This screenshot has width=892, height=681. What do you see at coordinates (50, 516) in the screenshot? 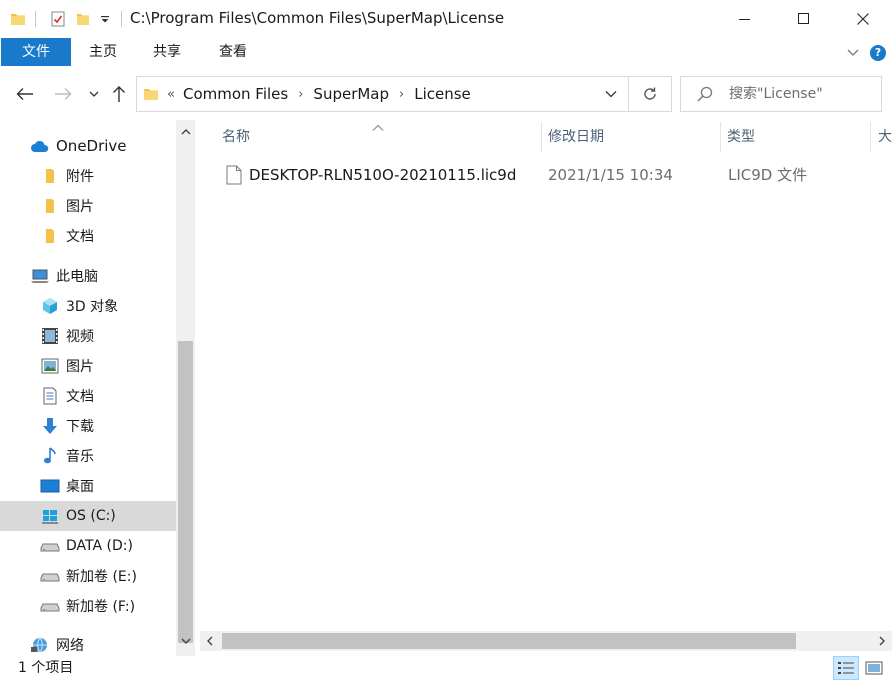
I see `windows-drive-icon` at bounding box center [50, 516].